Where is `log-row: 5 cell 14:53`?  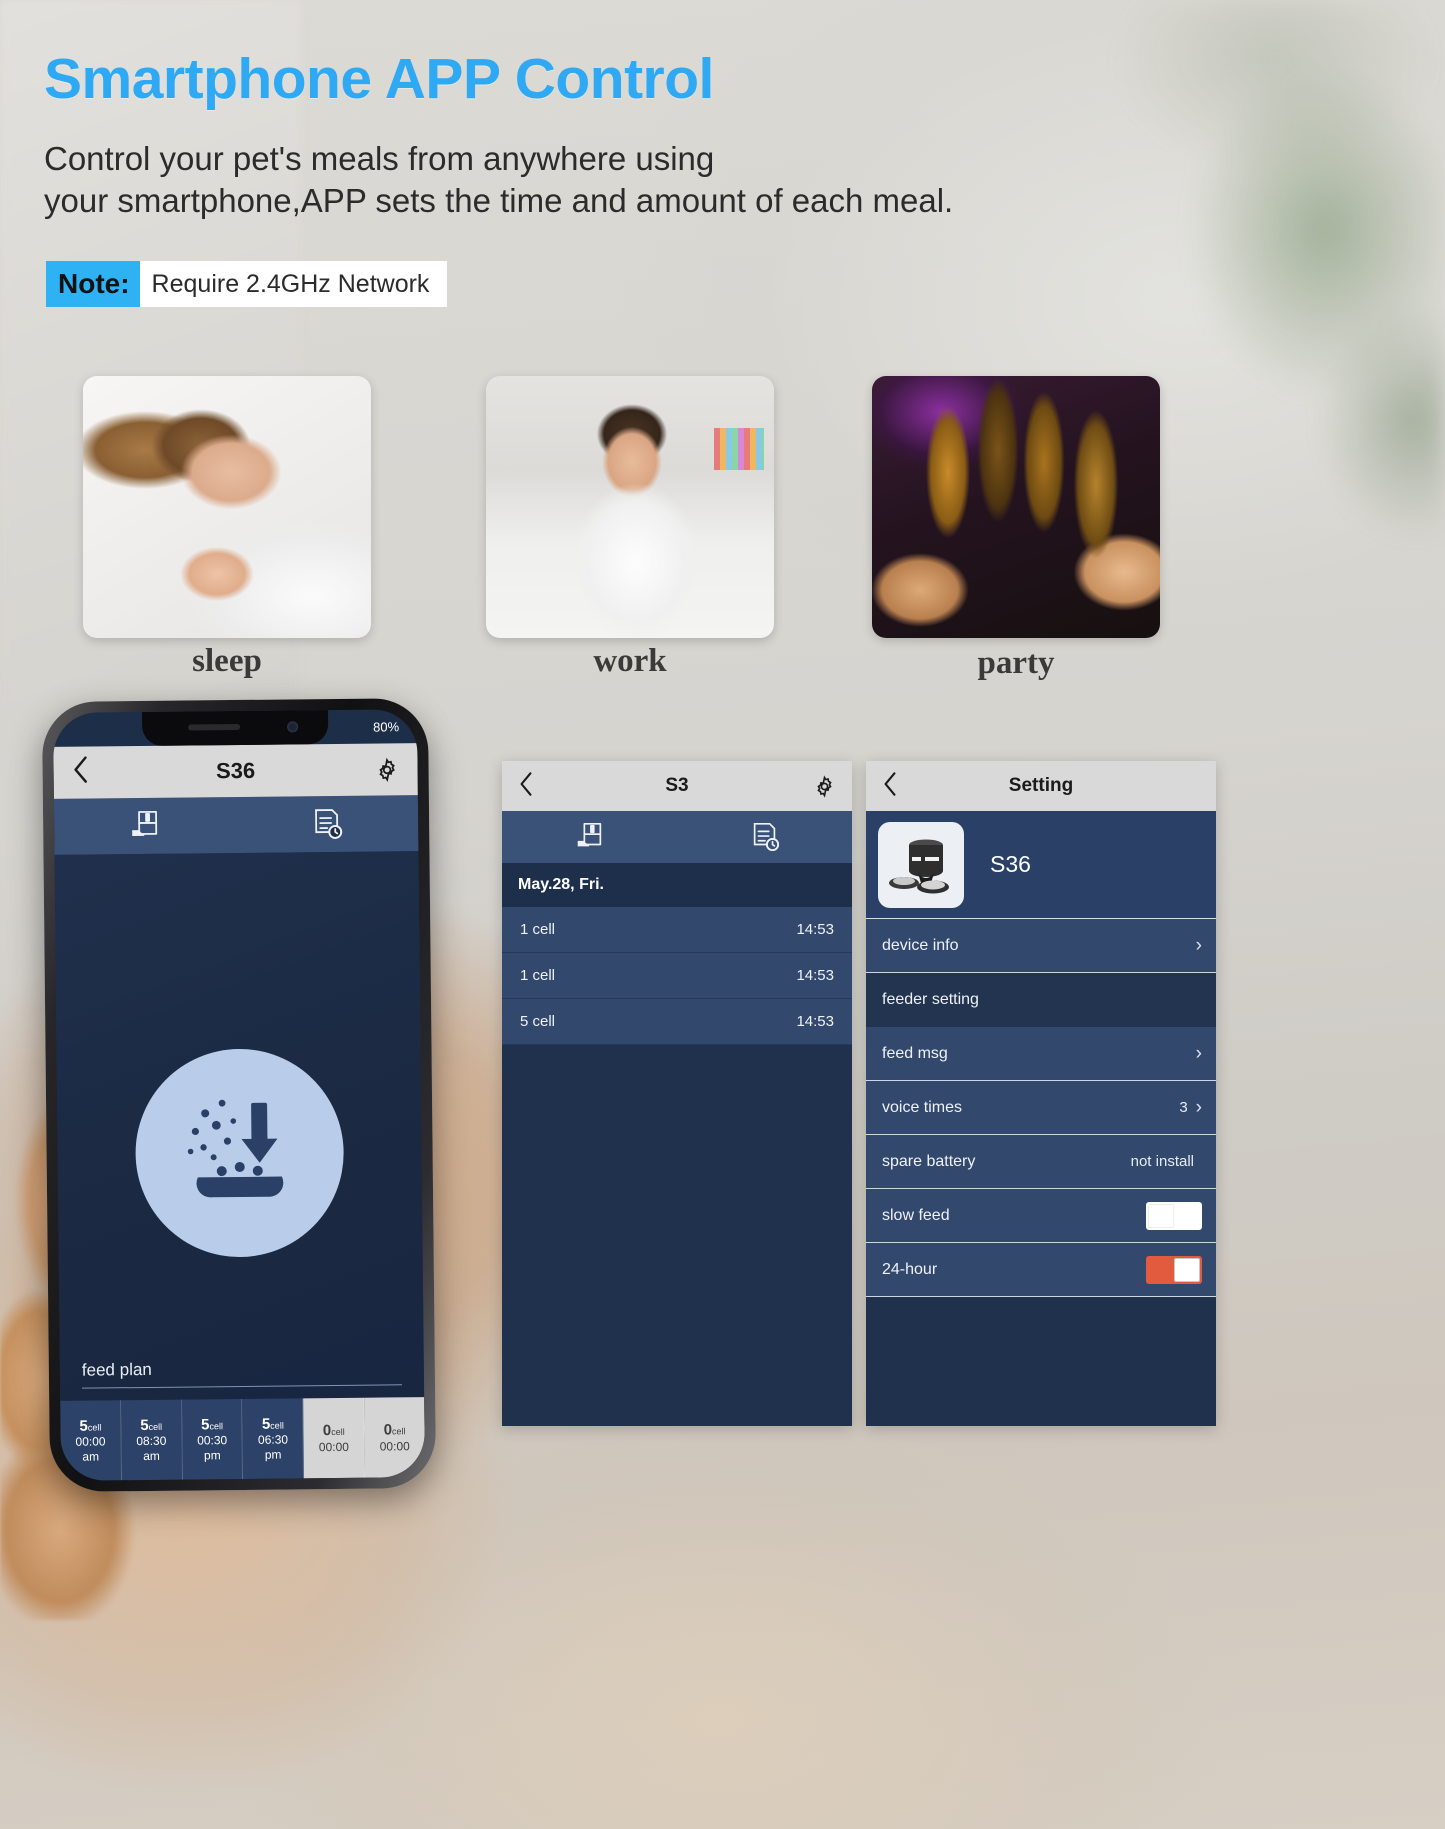 log-row: 5 cell 14:53 is located at coordinates (677, 1022).